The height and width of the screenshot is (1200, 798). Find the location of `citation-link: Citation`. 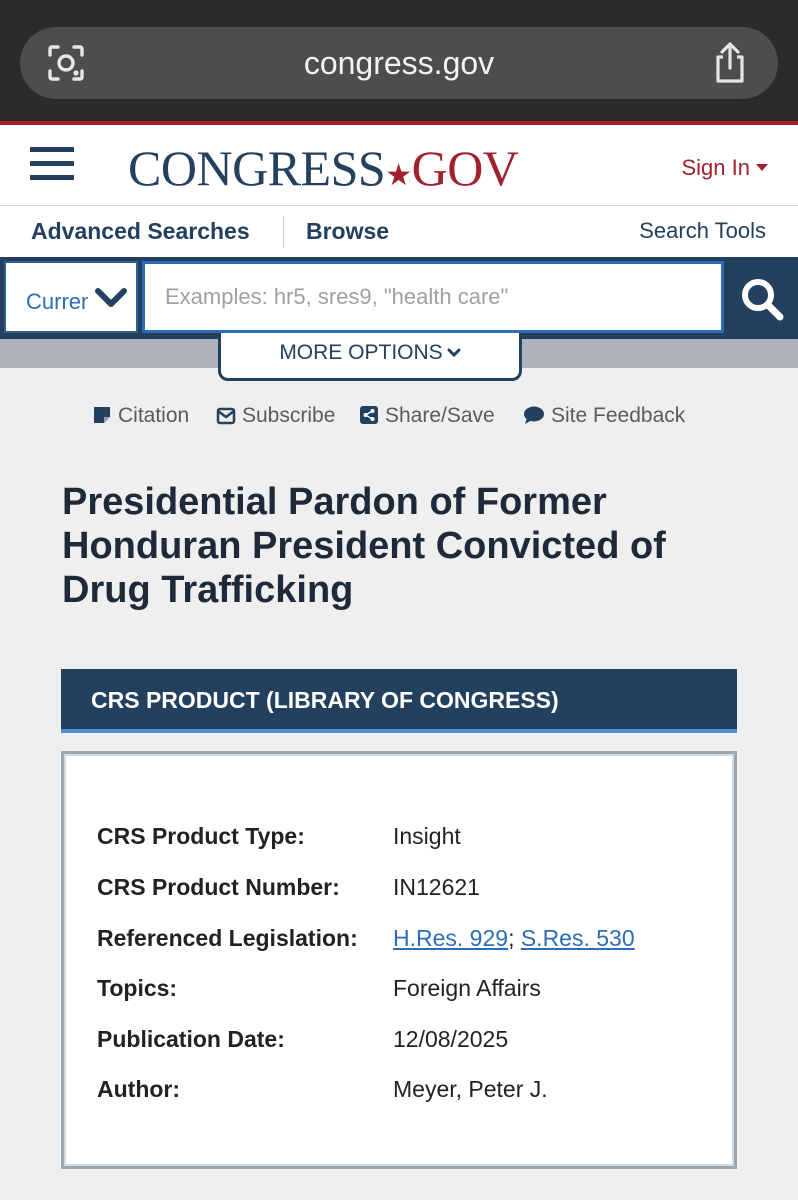

citation-link: Citation is located at coordinates (140, 416).